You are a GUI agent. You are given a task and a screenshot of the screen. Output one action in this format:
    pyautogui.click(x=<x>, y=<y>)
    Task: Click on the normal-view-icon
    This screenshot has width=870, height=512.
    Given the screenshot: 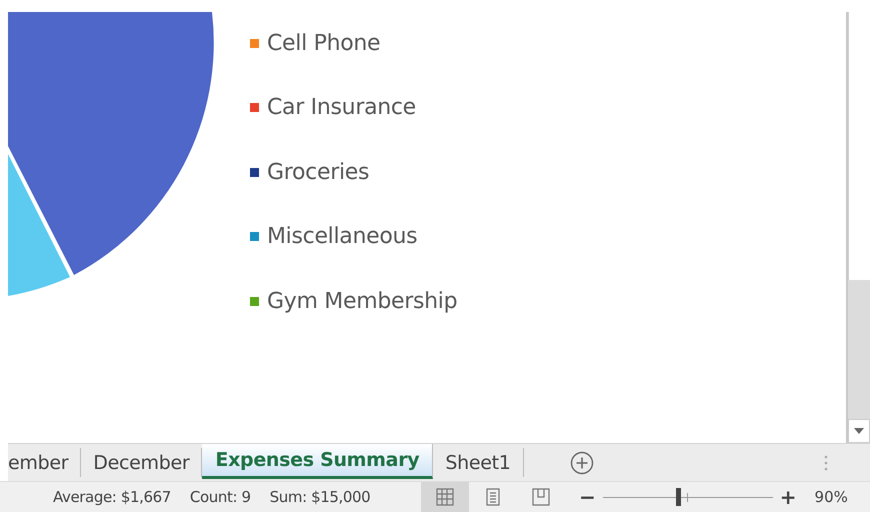 What is the action you would take?
    pyautogui.click(x=445, y=497)
    